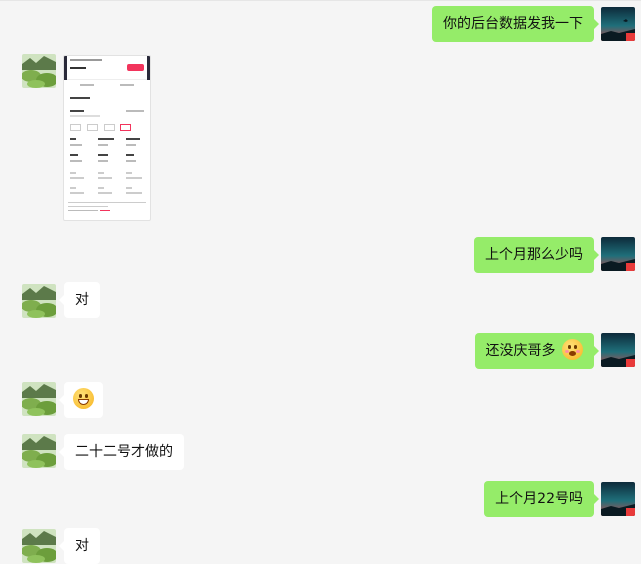 This screenshot has width=641, height=564. I want to click on message-text: 你的后台数据发我一下, so click(513, 24).